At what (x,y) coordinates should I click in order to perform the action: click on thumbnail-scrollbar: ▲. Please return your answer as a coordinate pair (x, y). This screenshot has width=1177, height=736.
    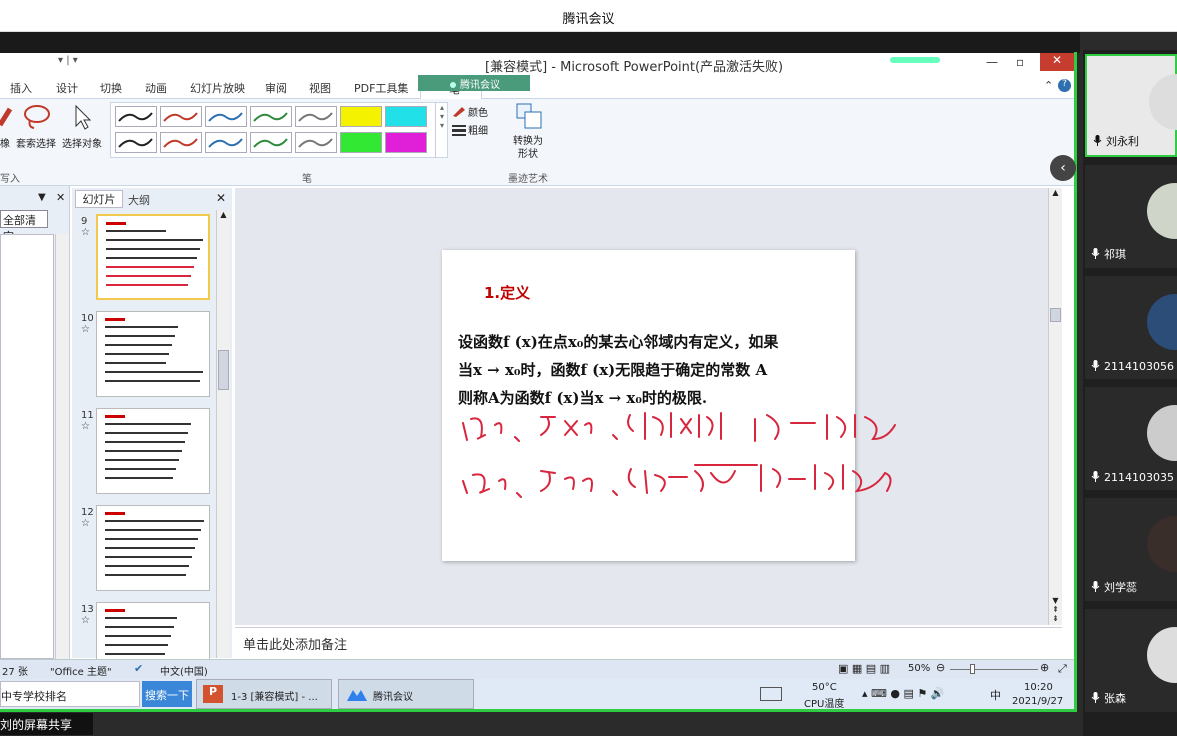
    Looking at the image, I should click on (223, 434).